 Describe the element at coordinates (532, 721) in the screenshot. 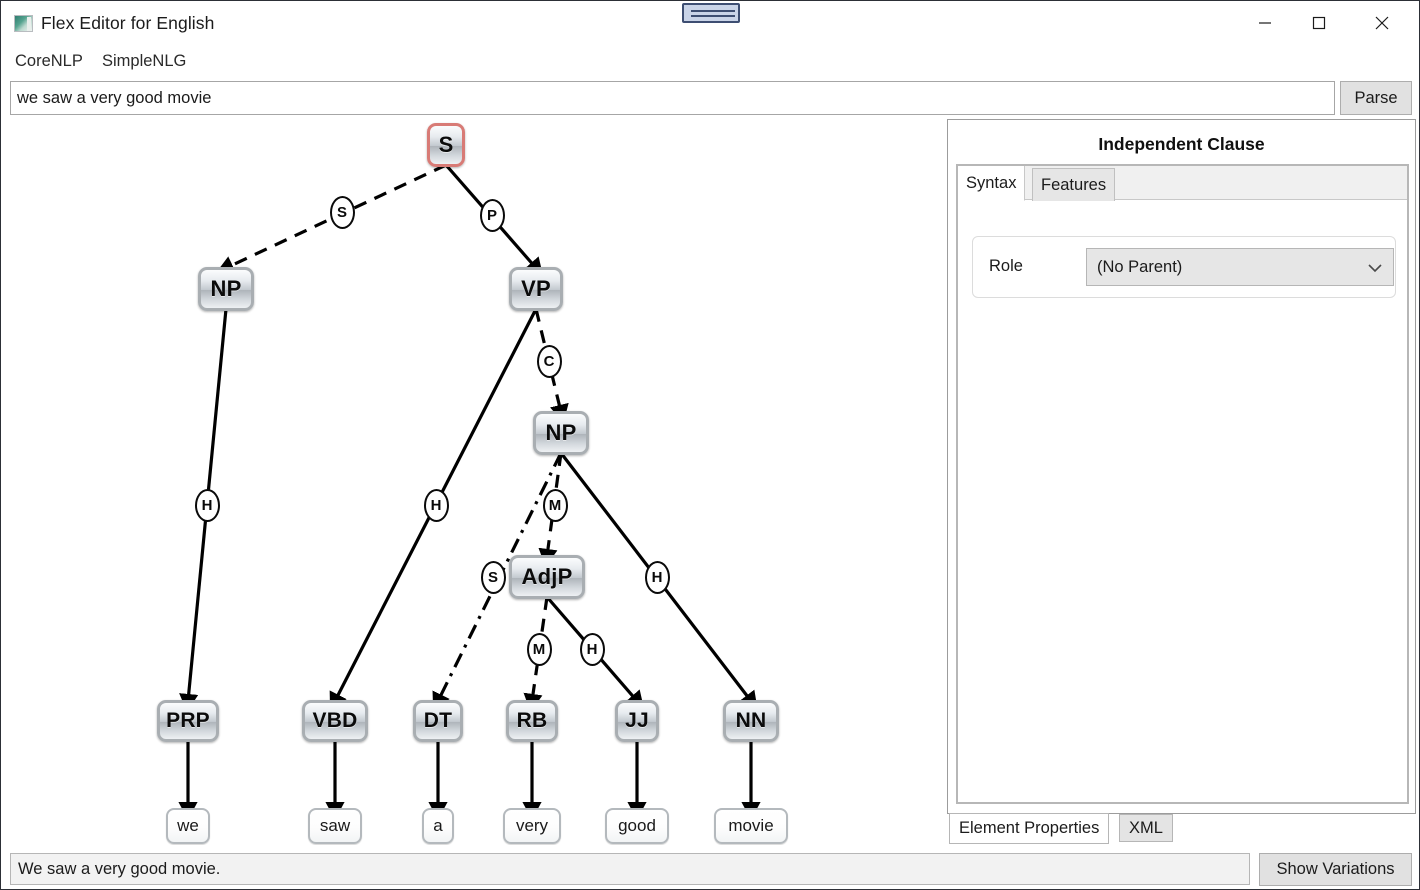

I see `tree-node-rb: RB` at that location.